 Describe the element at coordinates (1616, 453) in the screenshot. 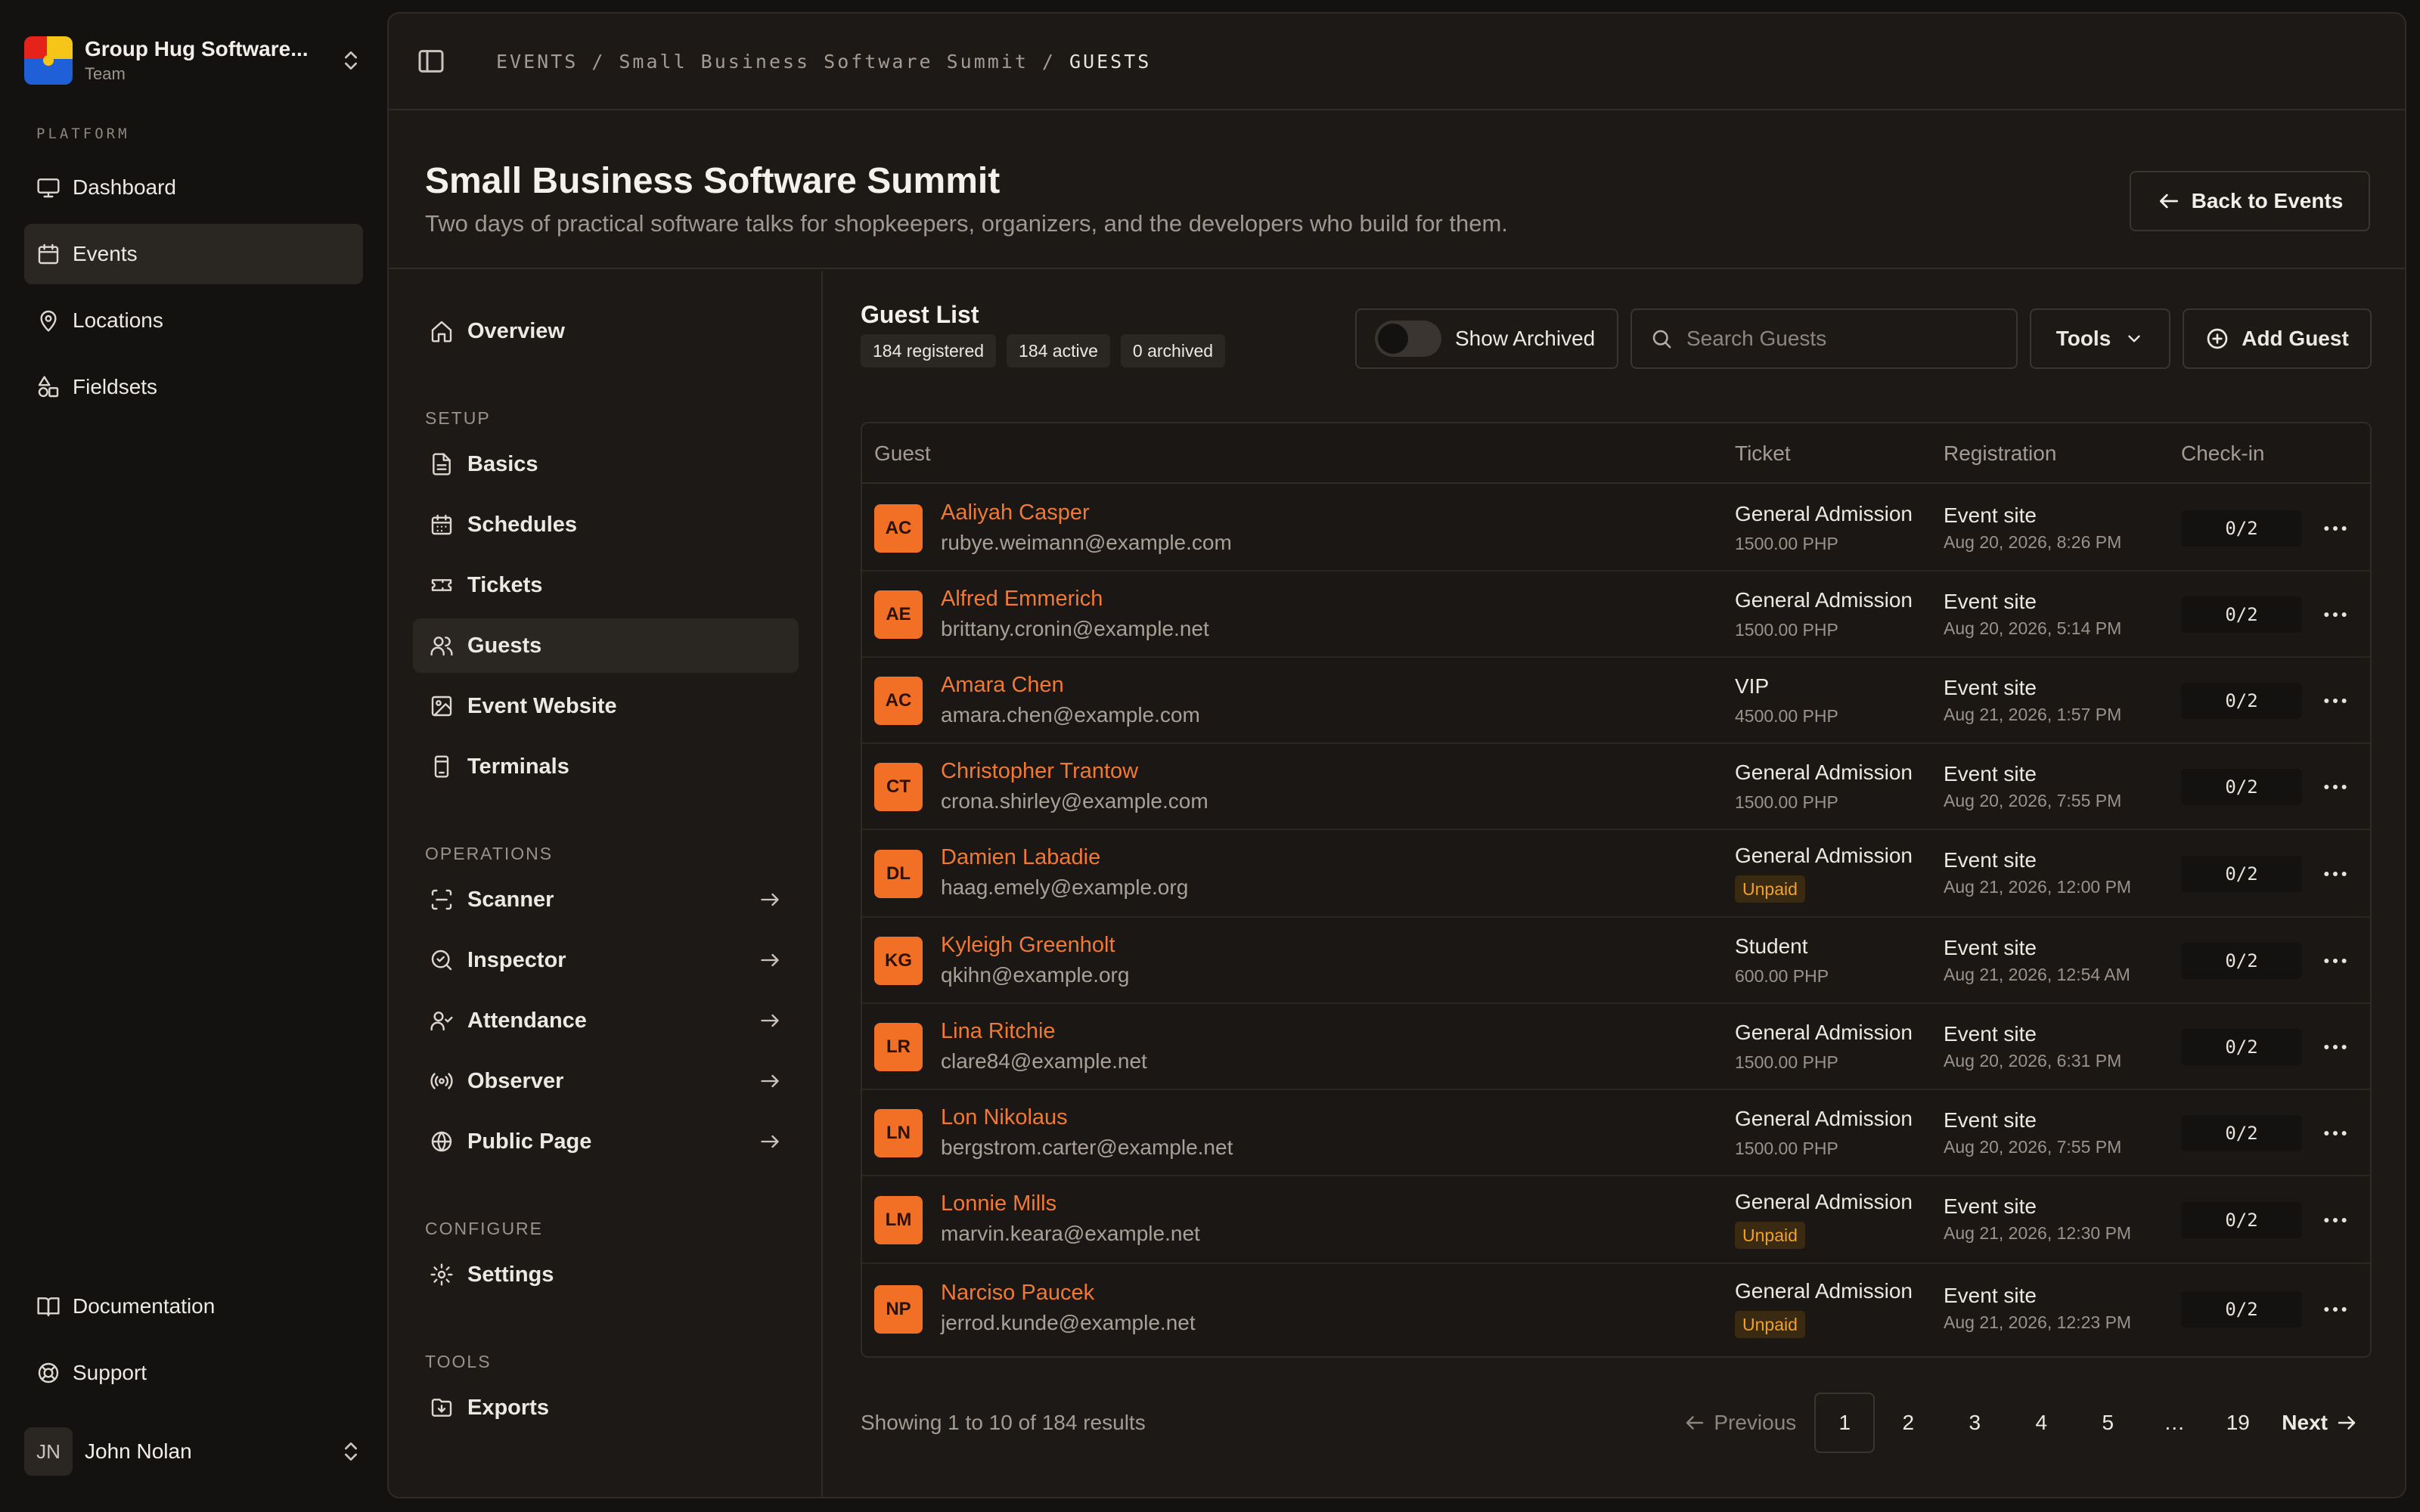

I see `table-header: Guest Ticket Registration Check-in` at that location.